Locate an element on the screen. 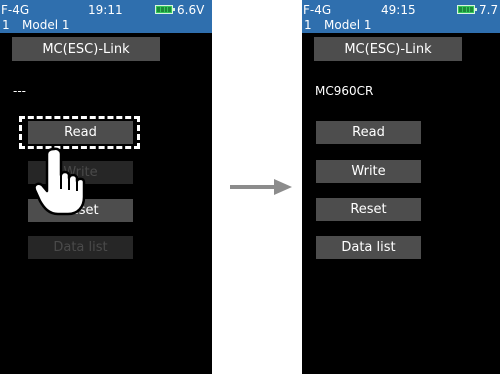 This screenshot has height=374, width=500. timer-display: 49:15 is located at coordinates (398, 10).